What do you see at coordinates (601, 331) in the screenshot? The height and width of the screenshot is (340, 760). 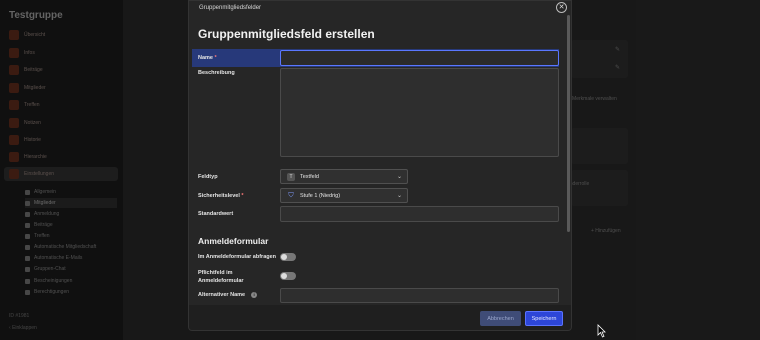 I see `mouse-cursor-icon` at bounding box center [601, 331].